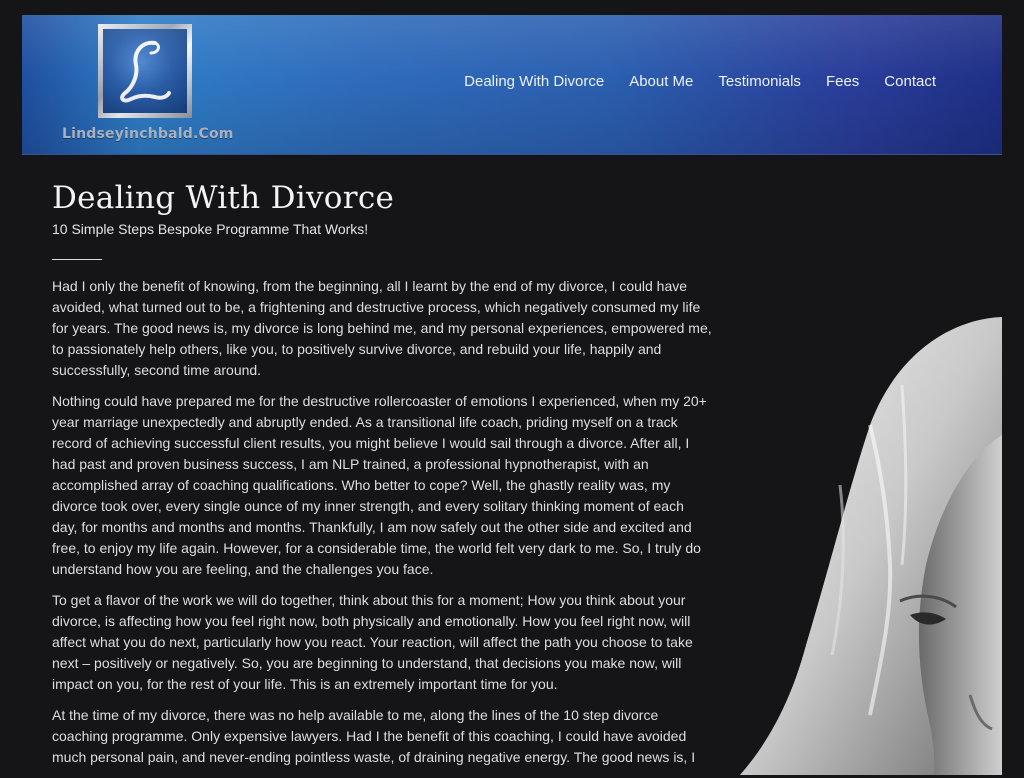 This screenshot has width=1024, height=778. Describe the element at coordinates (842, 82) in the screenshot. I see `nav-fees: Fees` at that location.